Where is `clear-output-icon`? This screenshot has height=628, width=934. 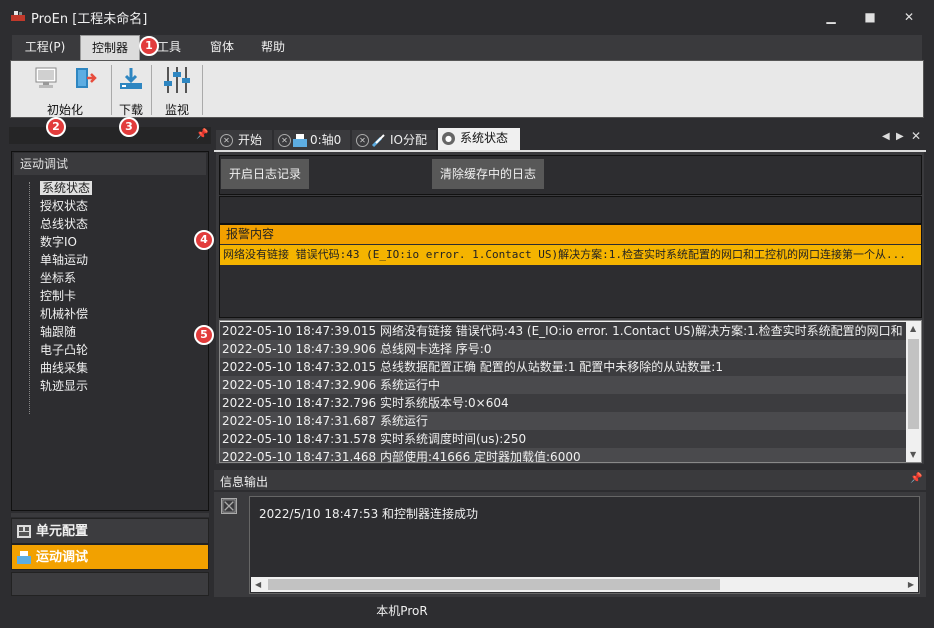
clear-output-icon is located at coordinates (229, 506).